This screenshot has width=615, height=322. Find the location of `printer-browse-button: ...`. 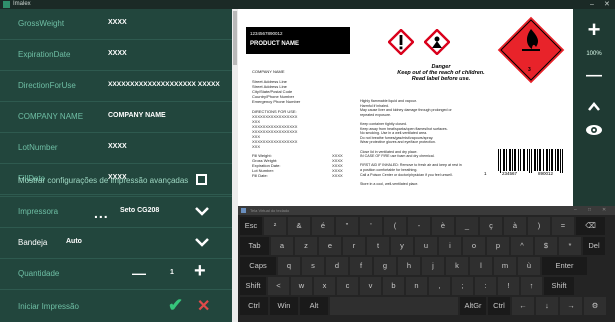

printer-browse-button: ... is located at coordinates (101, 213).